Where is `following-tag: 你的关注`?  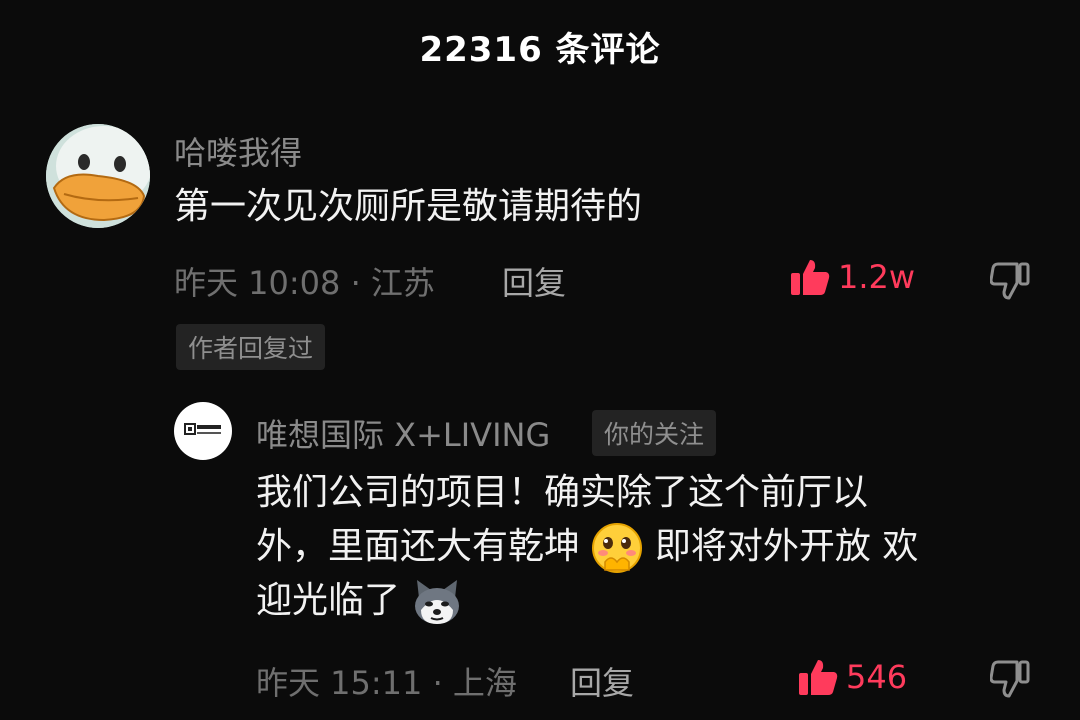
following-tag: 你的关注 is located at coordinates (654, 433).